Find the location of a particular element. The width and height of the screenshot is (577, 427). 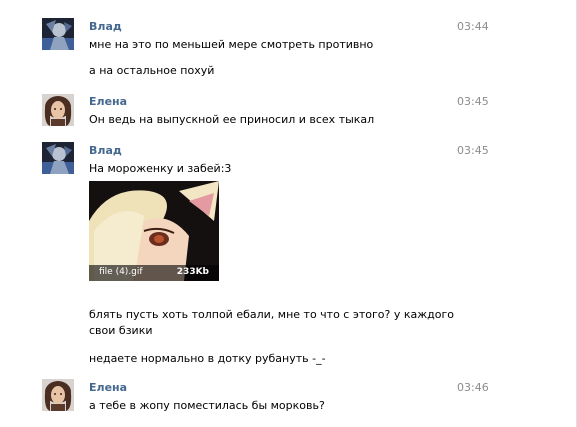

message-text: На мороженку и забей:3 is located at coordinates (160, 168).